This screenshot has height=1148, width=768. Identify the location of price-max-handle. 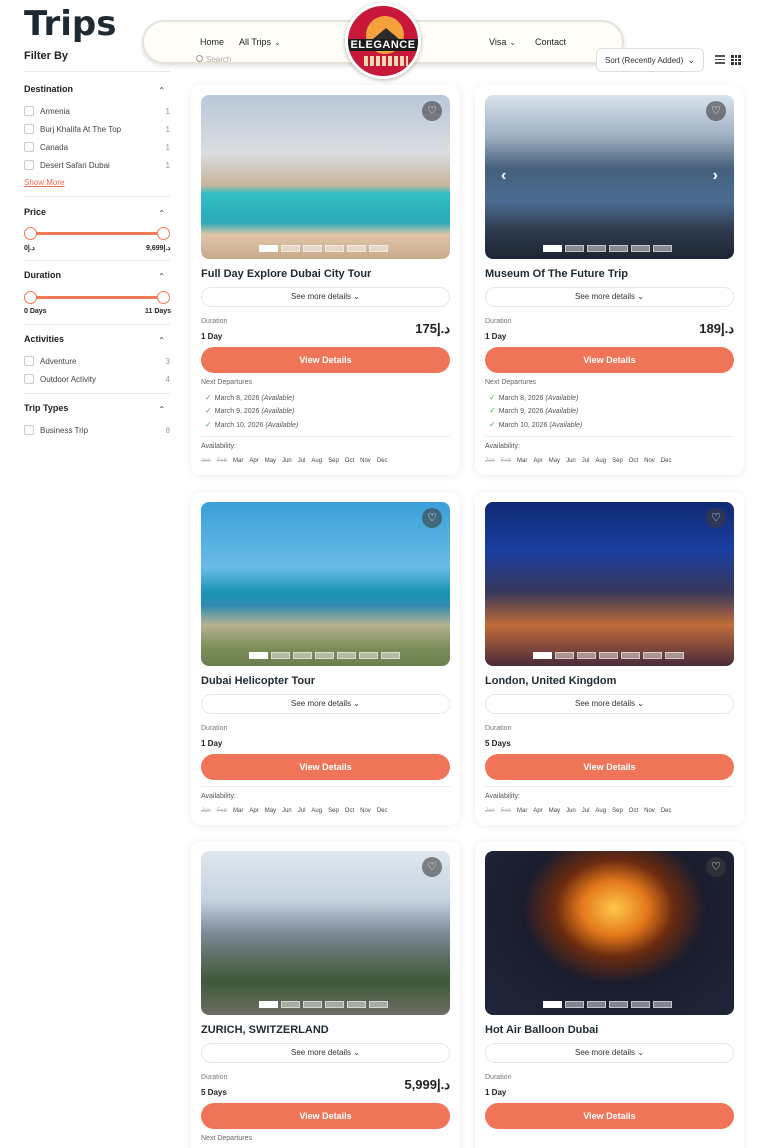
(163, 233).